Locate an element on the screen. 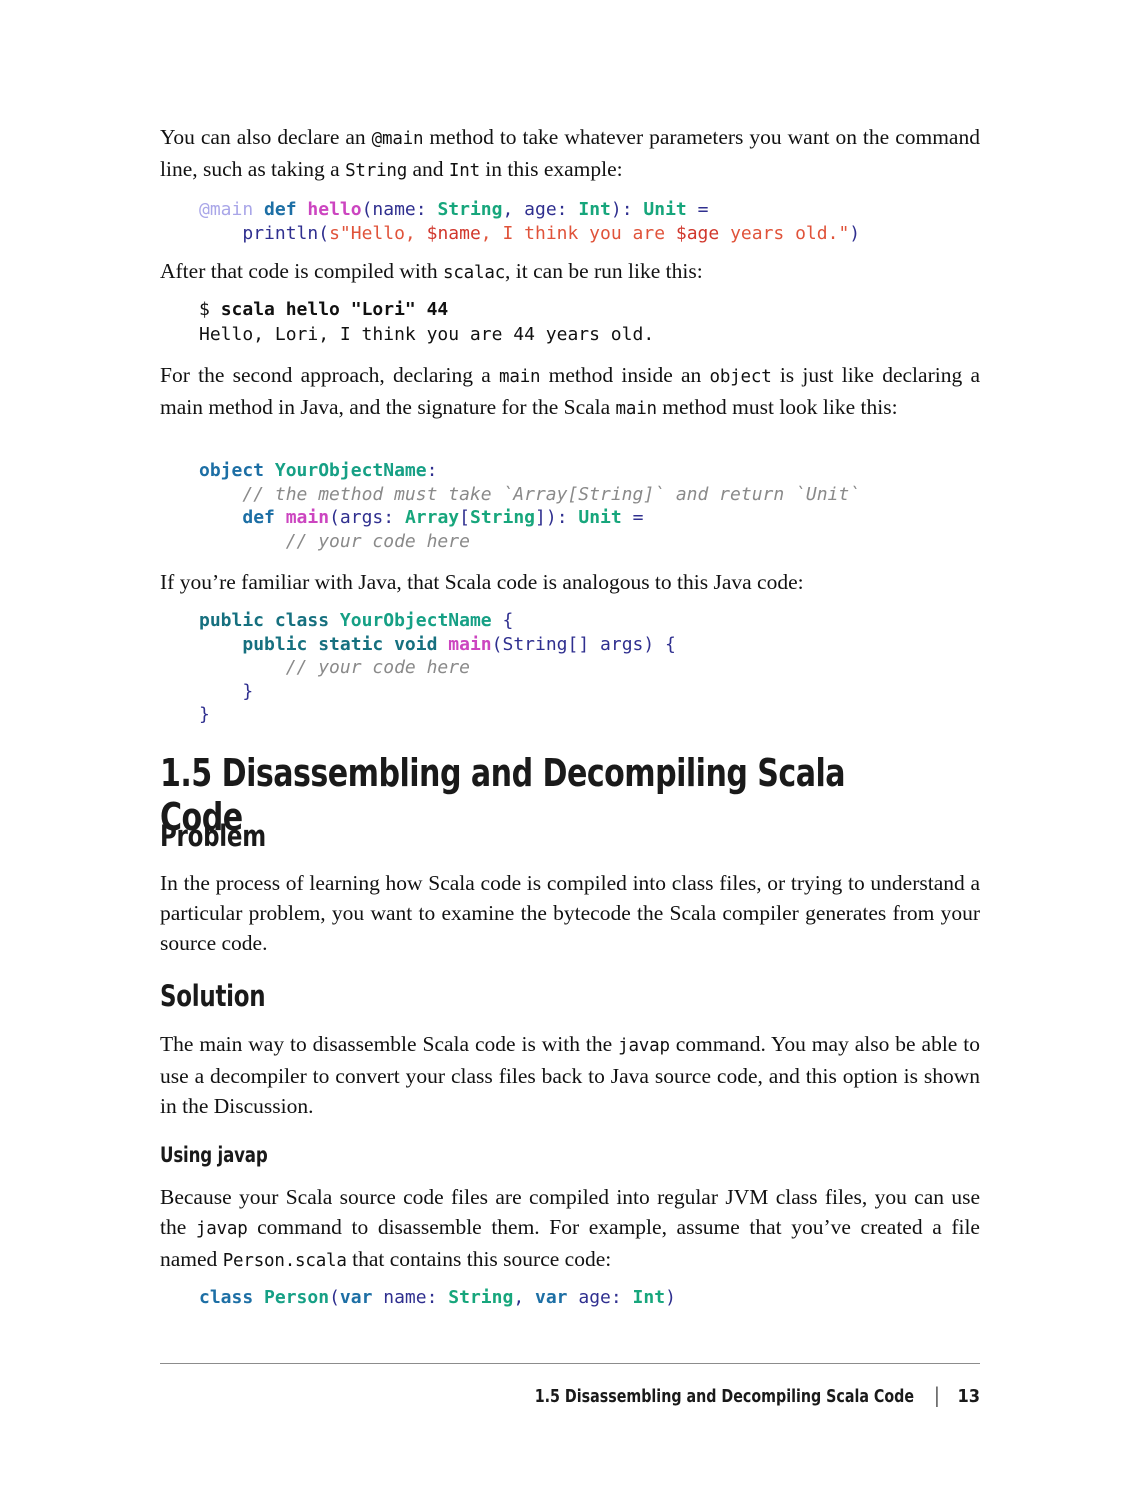 The height and width of the screenshot is (1500, 1142). token-string-prefix: s is located at coordinates (334, 233).